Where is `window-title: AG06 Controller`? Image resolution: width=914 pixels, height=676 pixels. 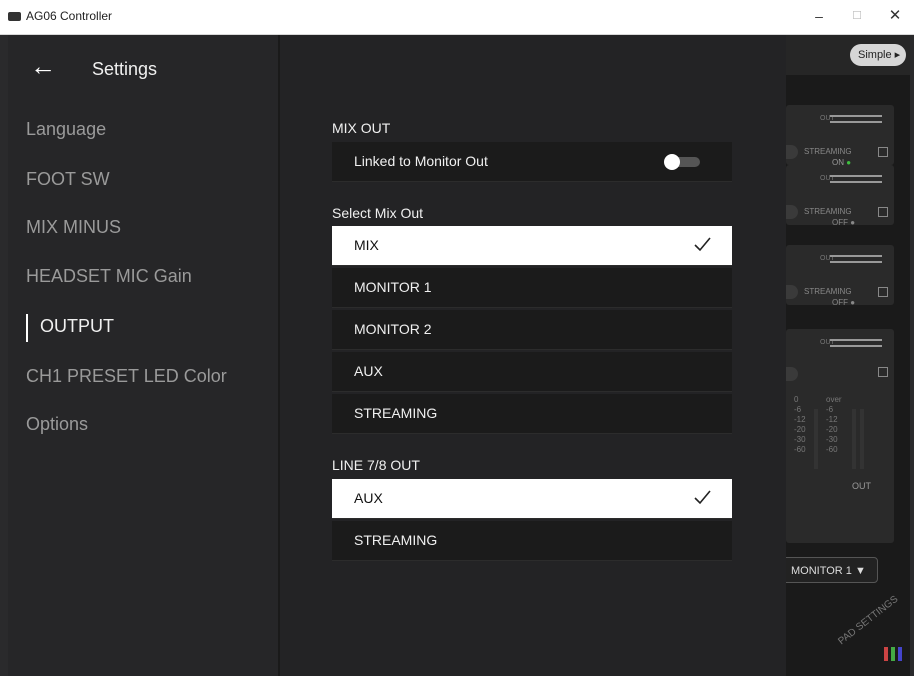
window-title: AG06 Controller is located at coordinates (69, 16).